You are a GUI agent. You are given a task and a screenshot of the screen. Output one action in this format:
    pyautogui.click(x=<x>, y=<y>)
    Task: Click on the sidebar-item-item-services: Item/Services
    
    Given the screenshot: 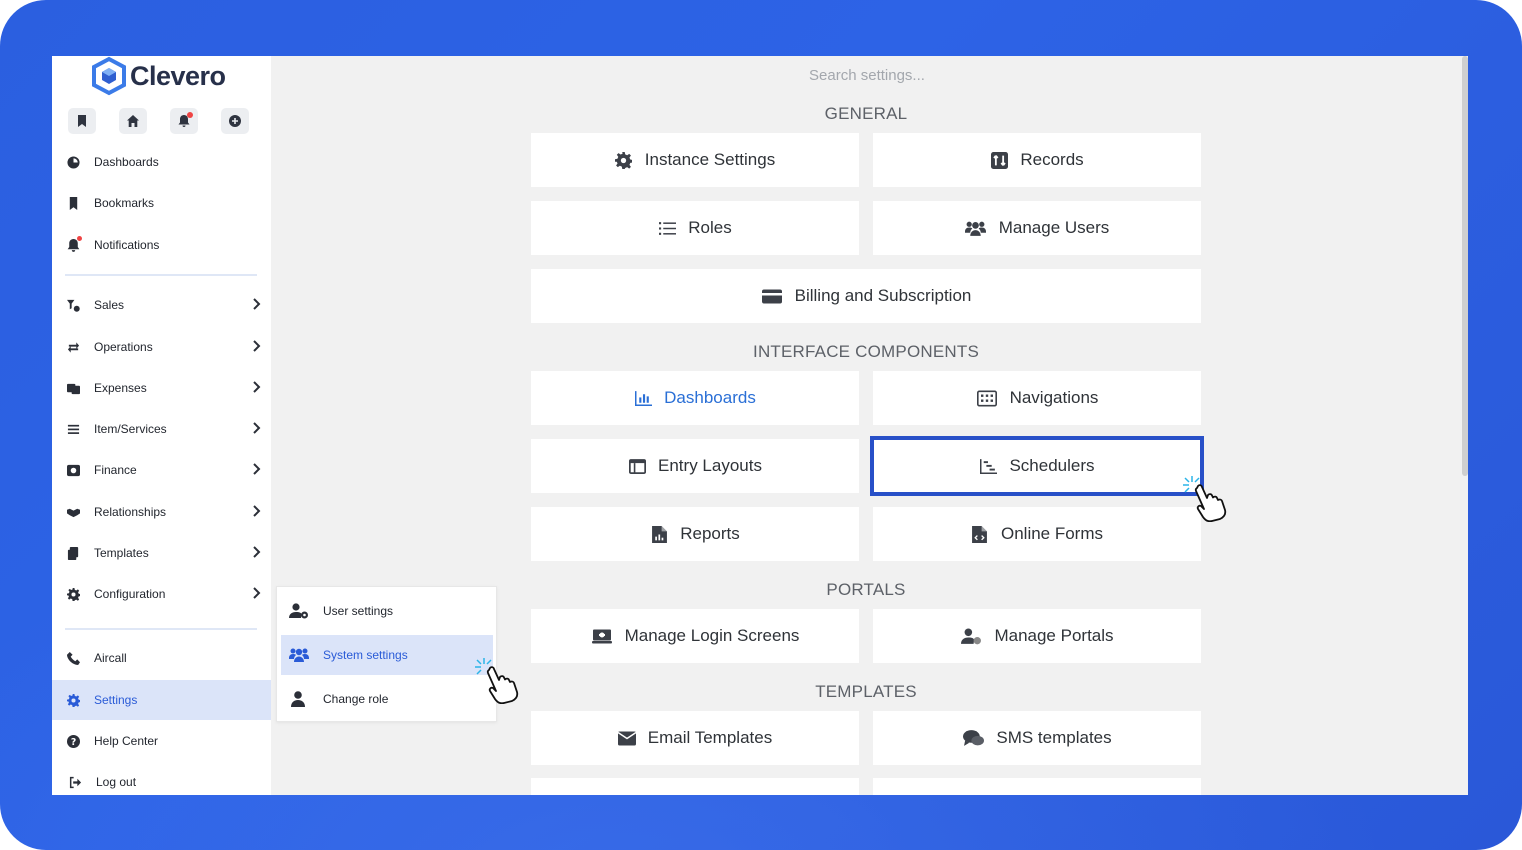 What is the action you would take?
    pyautogui.click(x=161, y=429)
    